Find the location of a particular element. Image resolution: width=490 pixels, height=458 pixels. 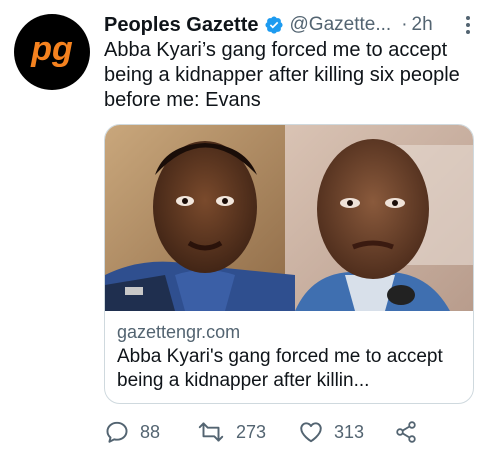

reply-icon is located at coordinates (117, 432).